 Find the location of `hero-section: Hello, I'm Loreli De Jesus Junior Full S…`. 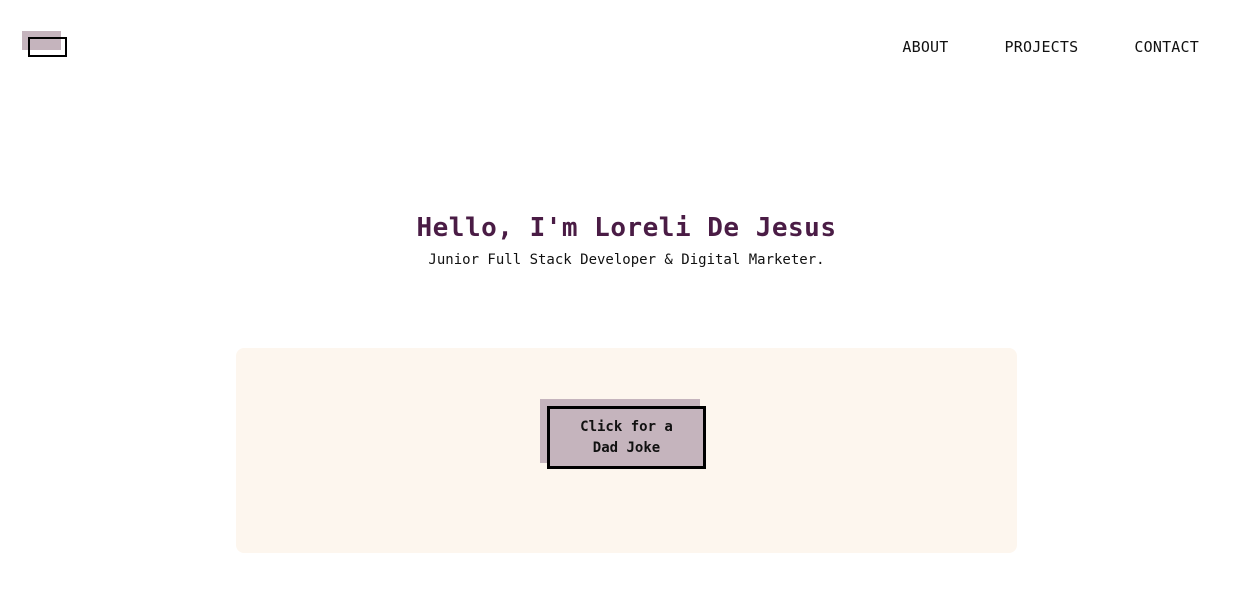

hero-section: Hello, I'm Loreli De Jesus Junior Full S… is located at coordinates (626, 240).